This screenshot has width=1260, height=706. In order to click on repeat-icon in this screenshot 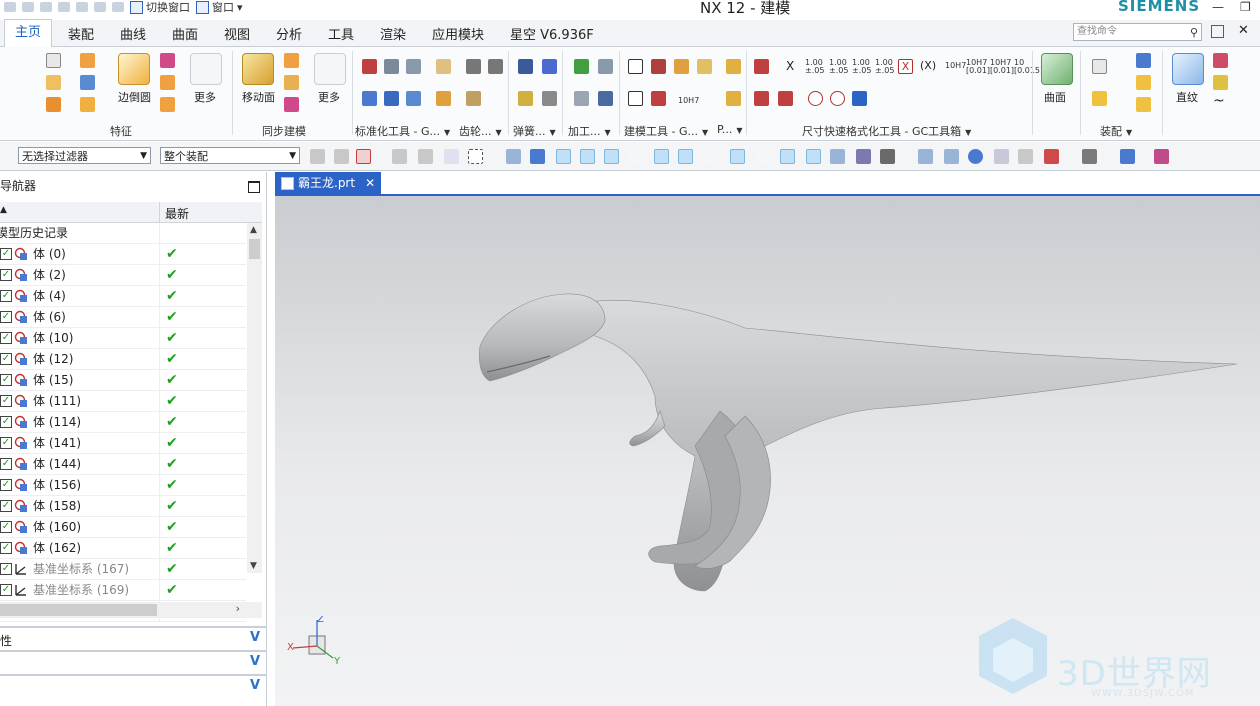, I will do `click(100, 7)`.